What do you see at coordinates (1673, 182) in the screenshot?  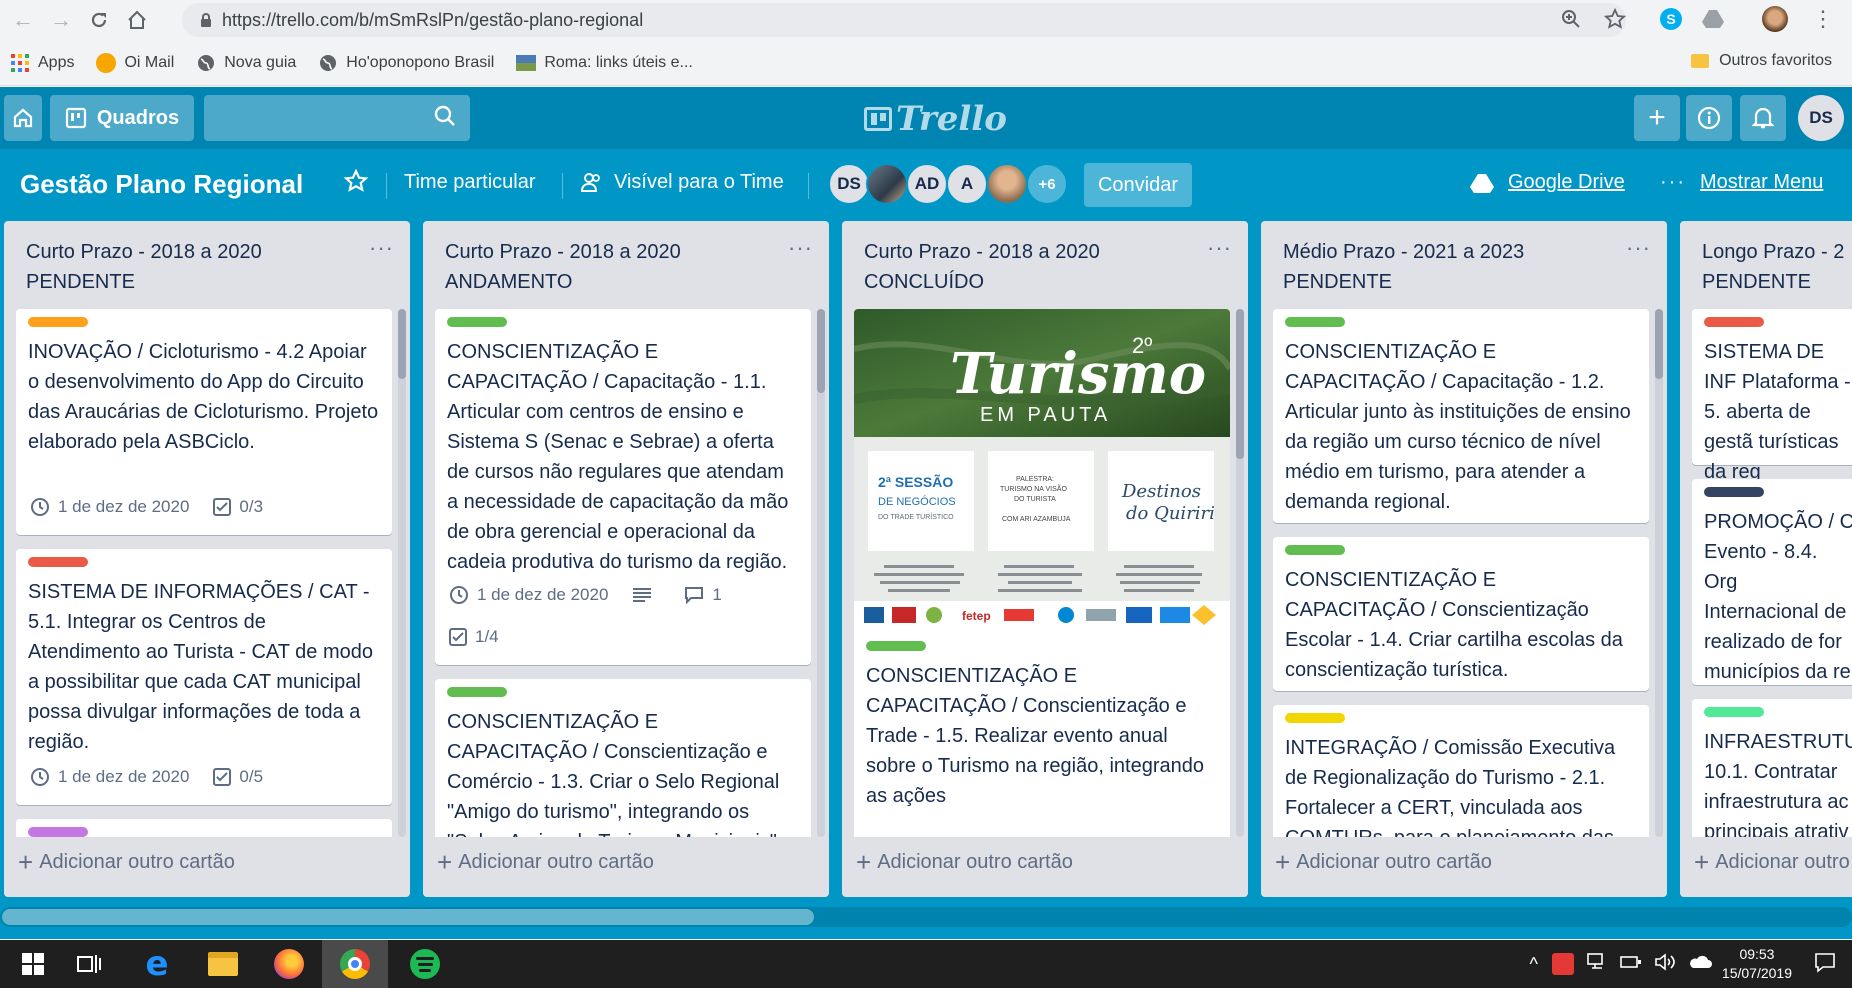 I see `more-icon: ···` at bounding box center [1673, 182].